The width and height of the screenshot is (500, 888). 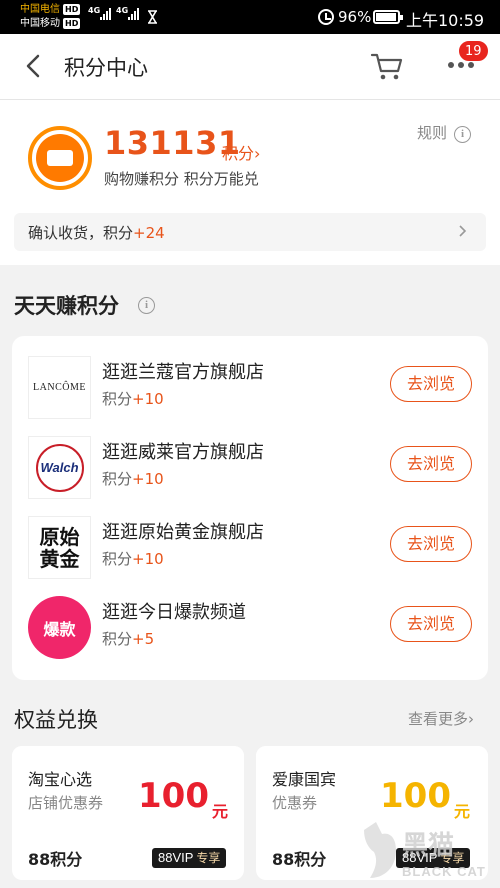 I want to click on task-points: 积分+5, so click(x=128, y=639).